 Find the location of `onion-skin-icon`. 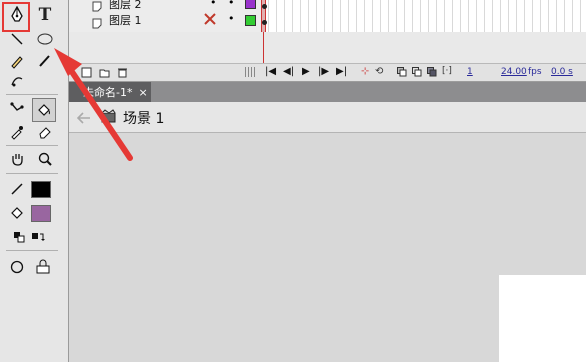

onion-skin-icon is located at coordinates (402, 73).